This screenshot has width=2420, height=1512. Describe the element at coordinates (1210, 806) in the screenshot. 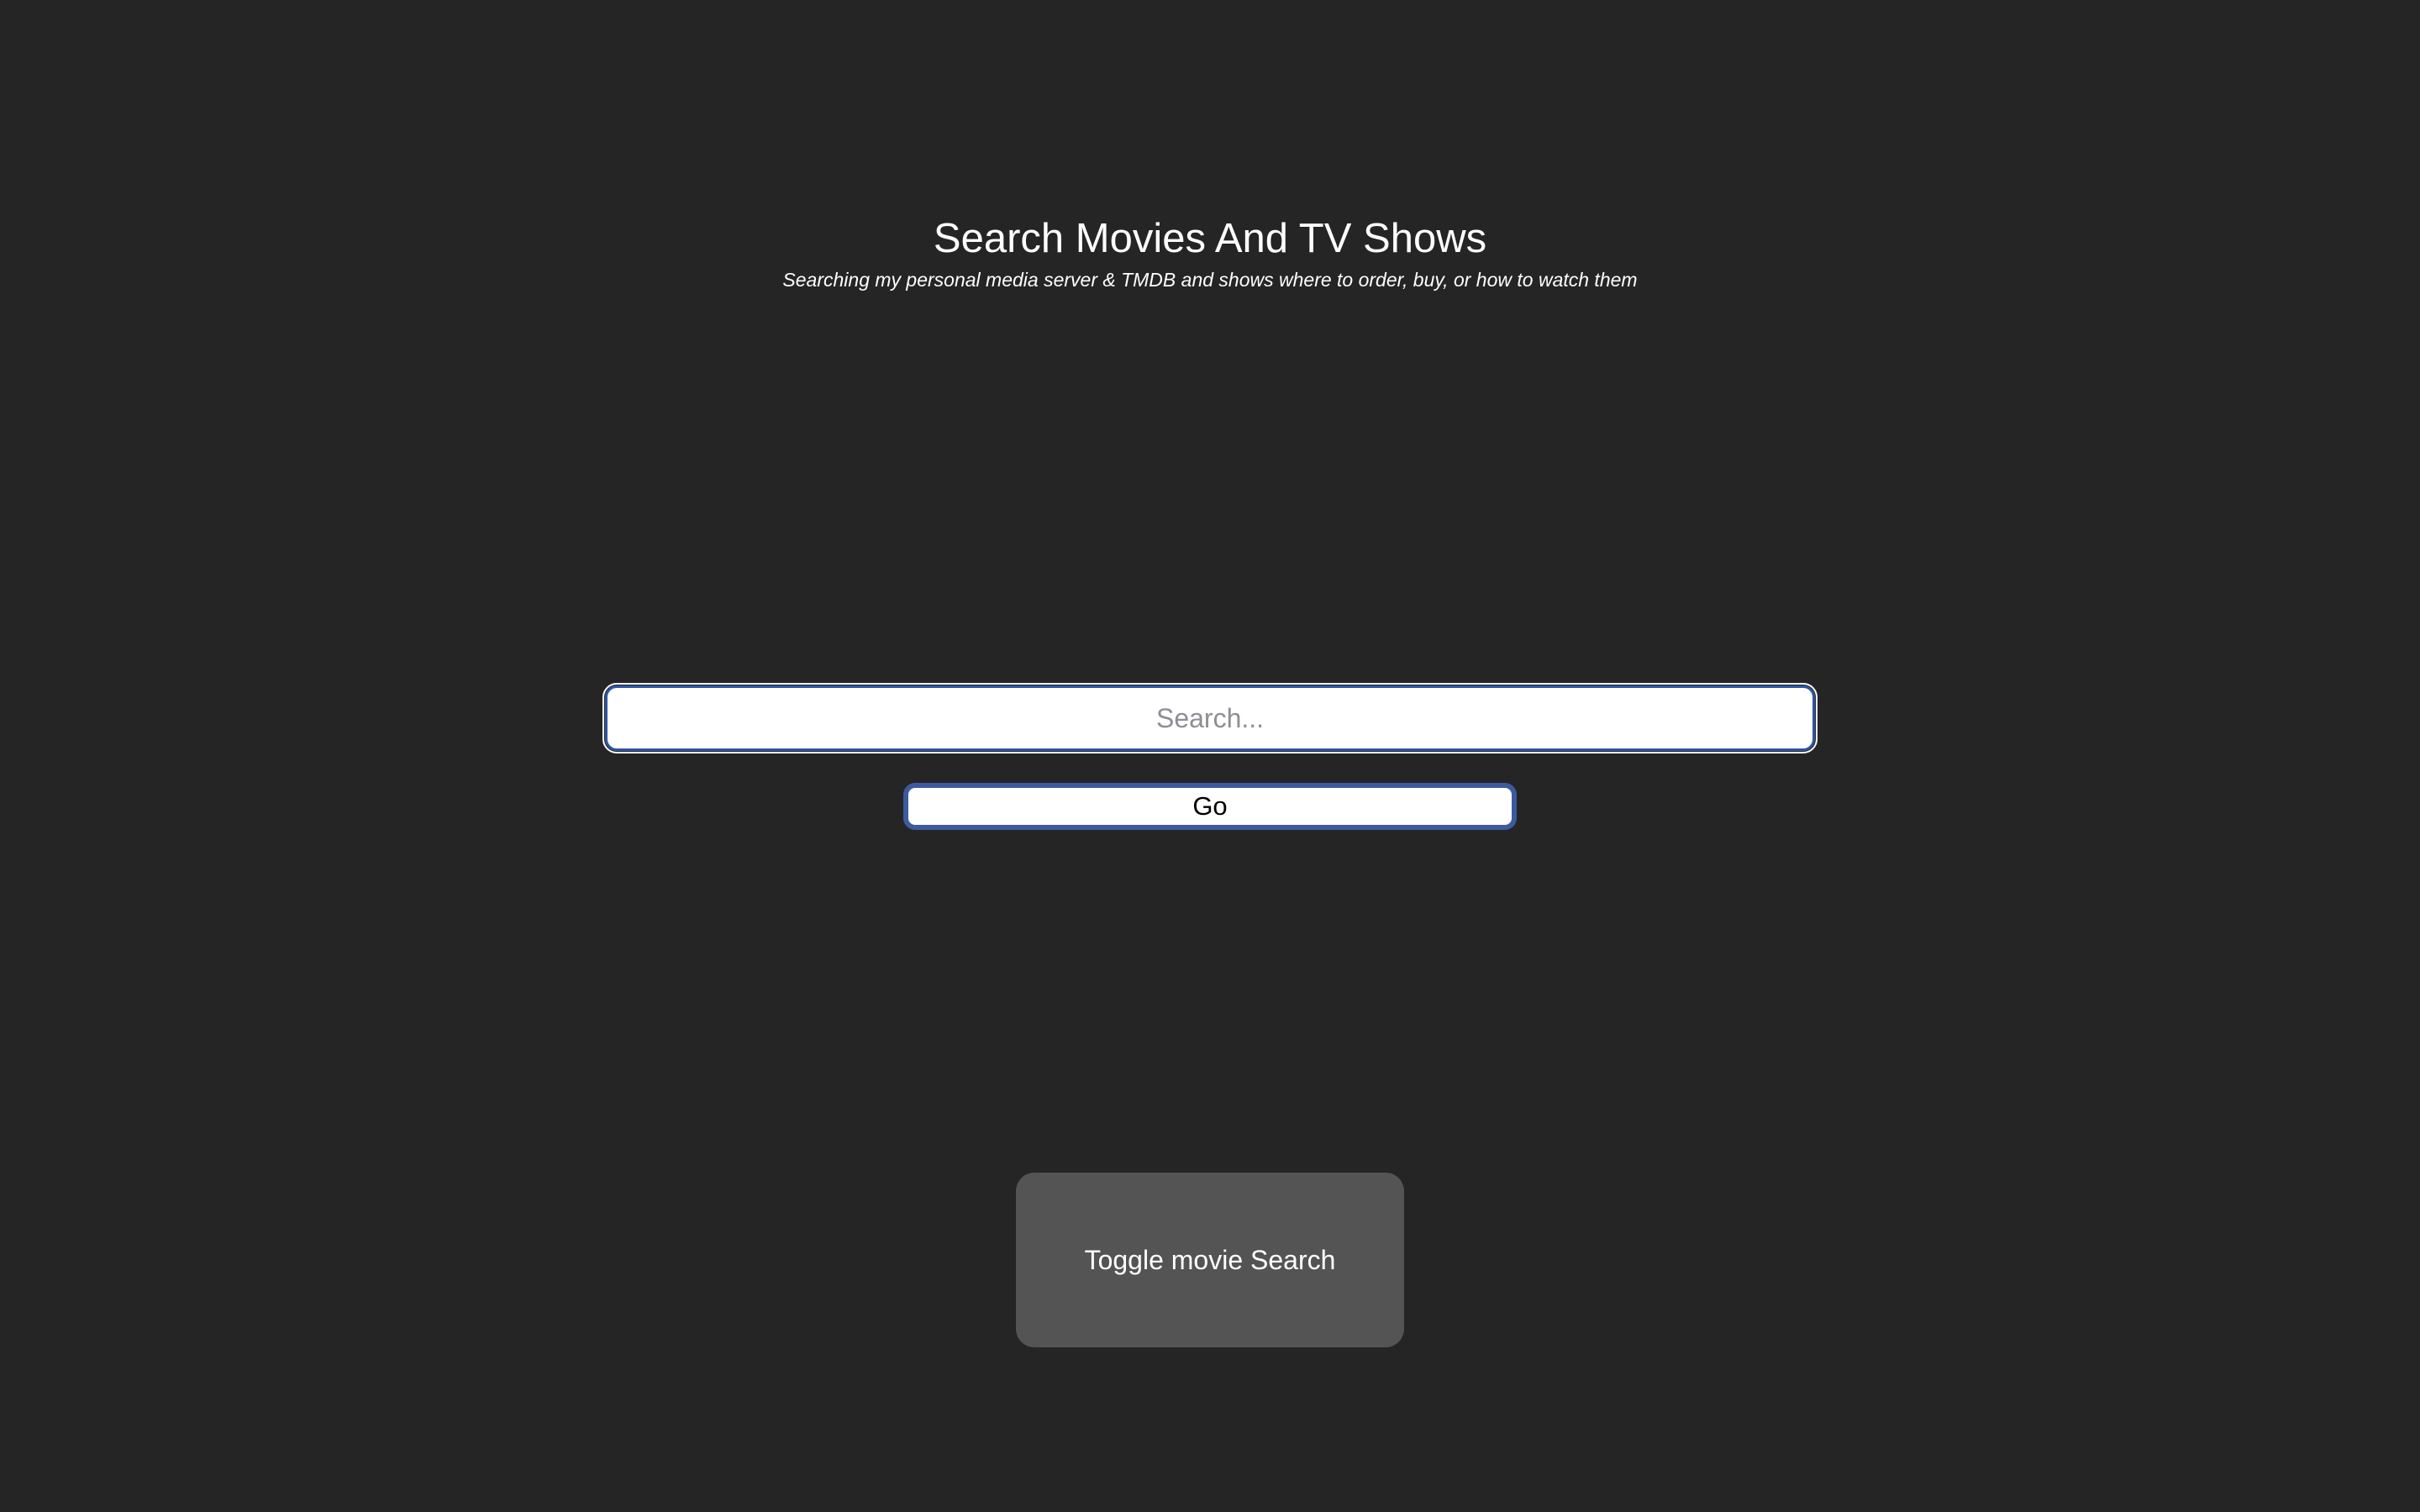

I see `go-button: Go` at that location.